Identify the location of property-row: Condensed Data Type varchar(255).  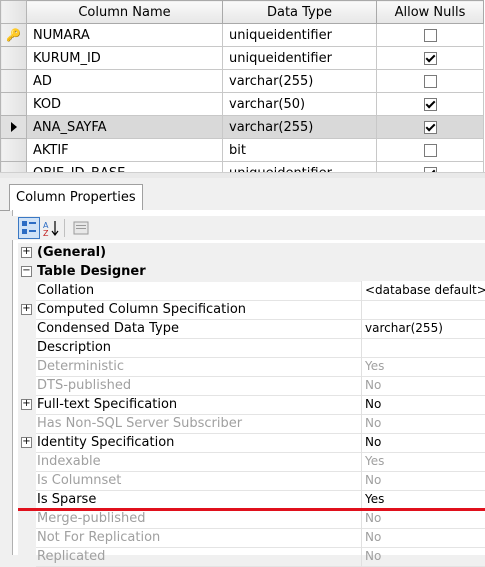
(251, 329).